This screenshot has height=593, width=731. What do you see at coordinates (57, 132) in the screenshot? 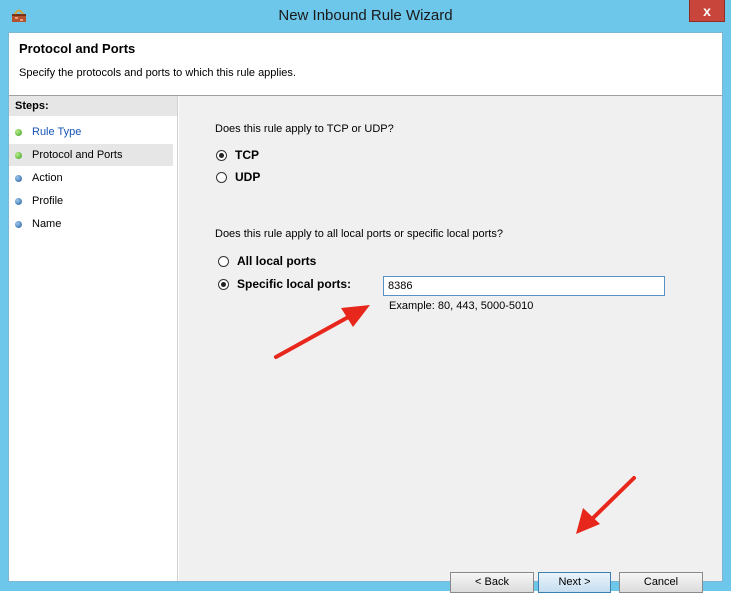
I see `step-label: Rule Type` at bounding box center [57, 132].